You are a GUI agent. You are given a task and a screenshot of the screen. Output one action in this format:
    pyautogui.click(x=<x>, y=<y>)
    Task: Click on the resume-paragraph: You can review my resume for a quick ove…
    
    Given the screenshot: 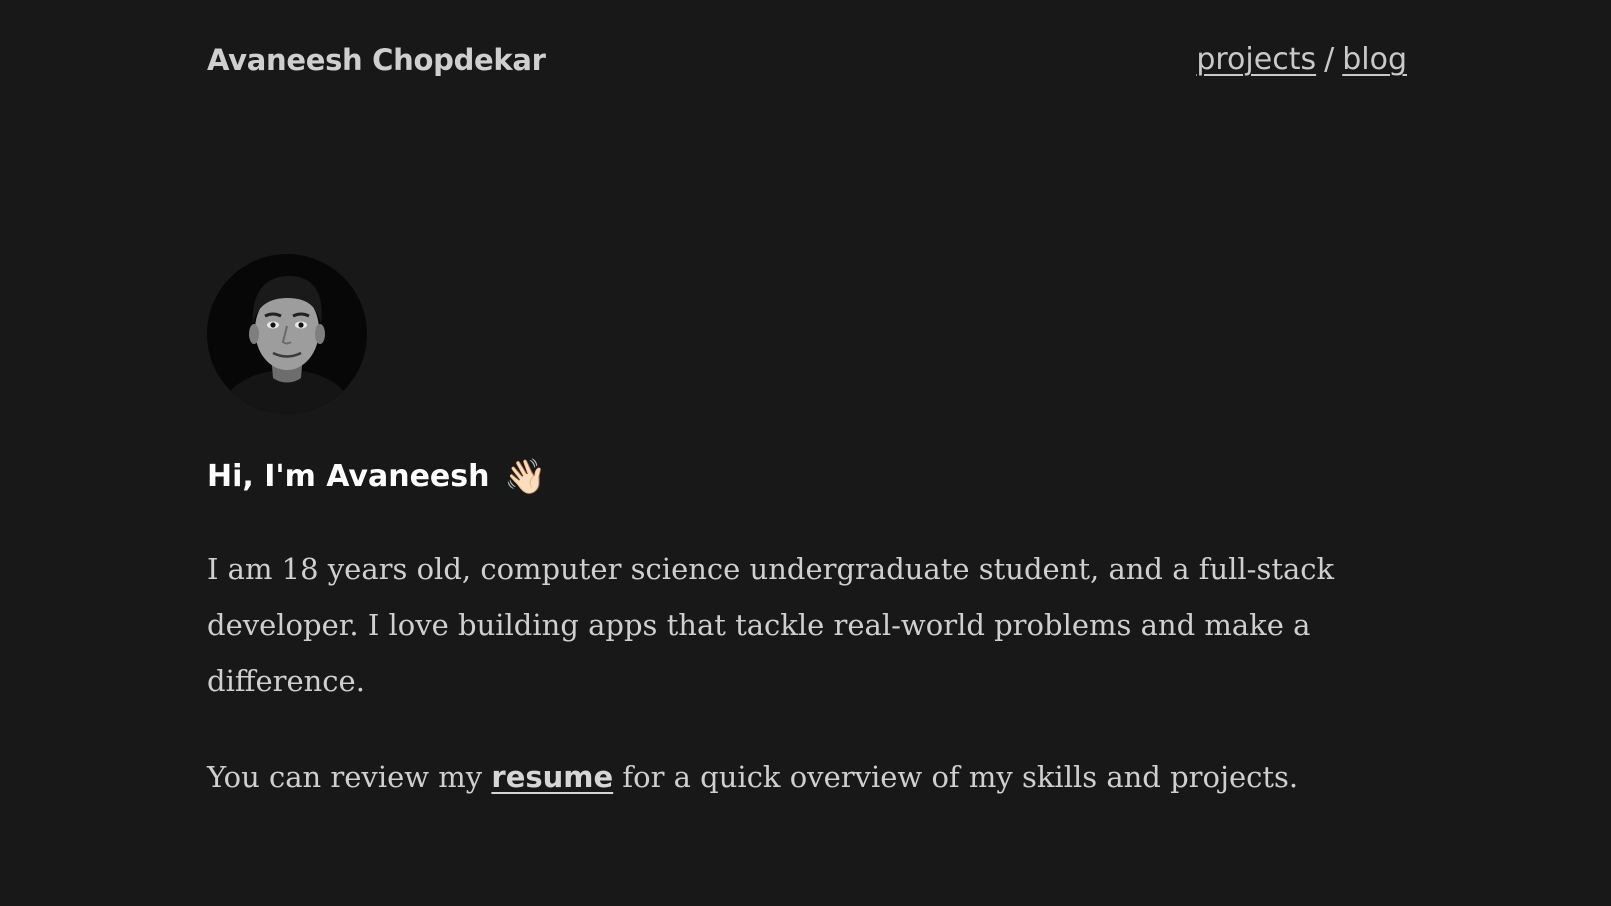 What is the action you would take?
    pyautogui.click(x=832, y=777)
    